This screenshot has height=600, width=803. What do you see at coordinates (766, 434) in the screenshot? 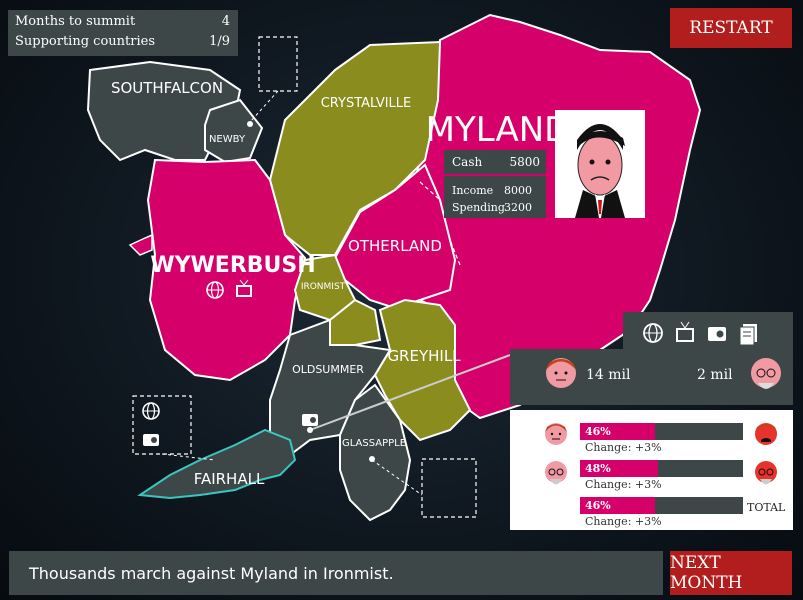
I see `angry-young-face-icon` at bounding box center [766, 434].